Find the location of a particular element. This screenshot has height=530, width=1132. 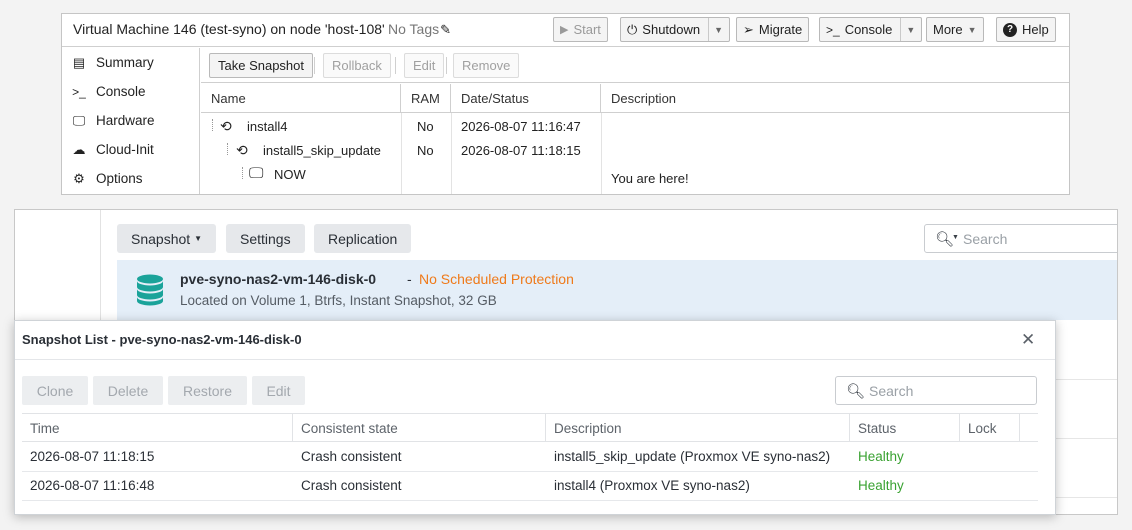

console-button: >_ Console ▼ is located at coordinates (871, 29).